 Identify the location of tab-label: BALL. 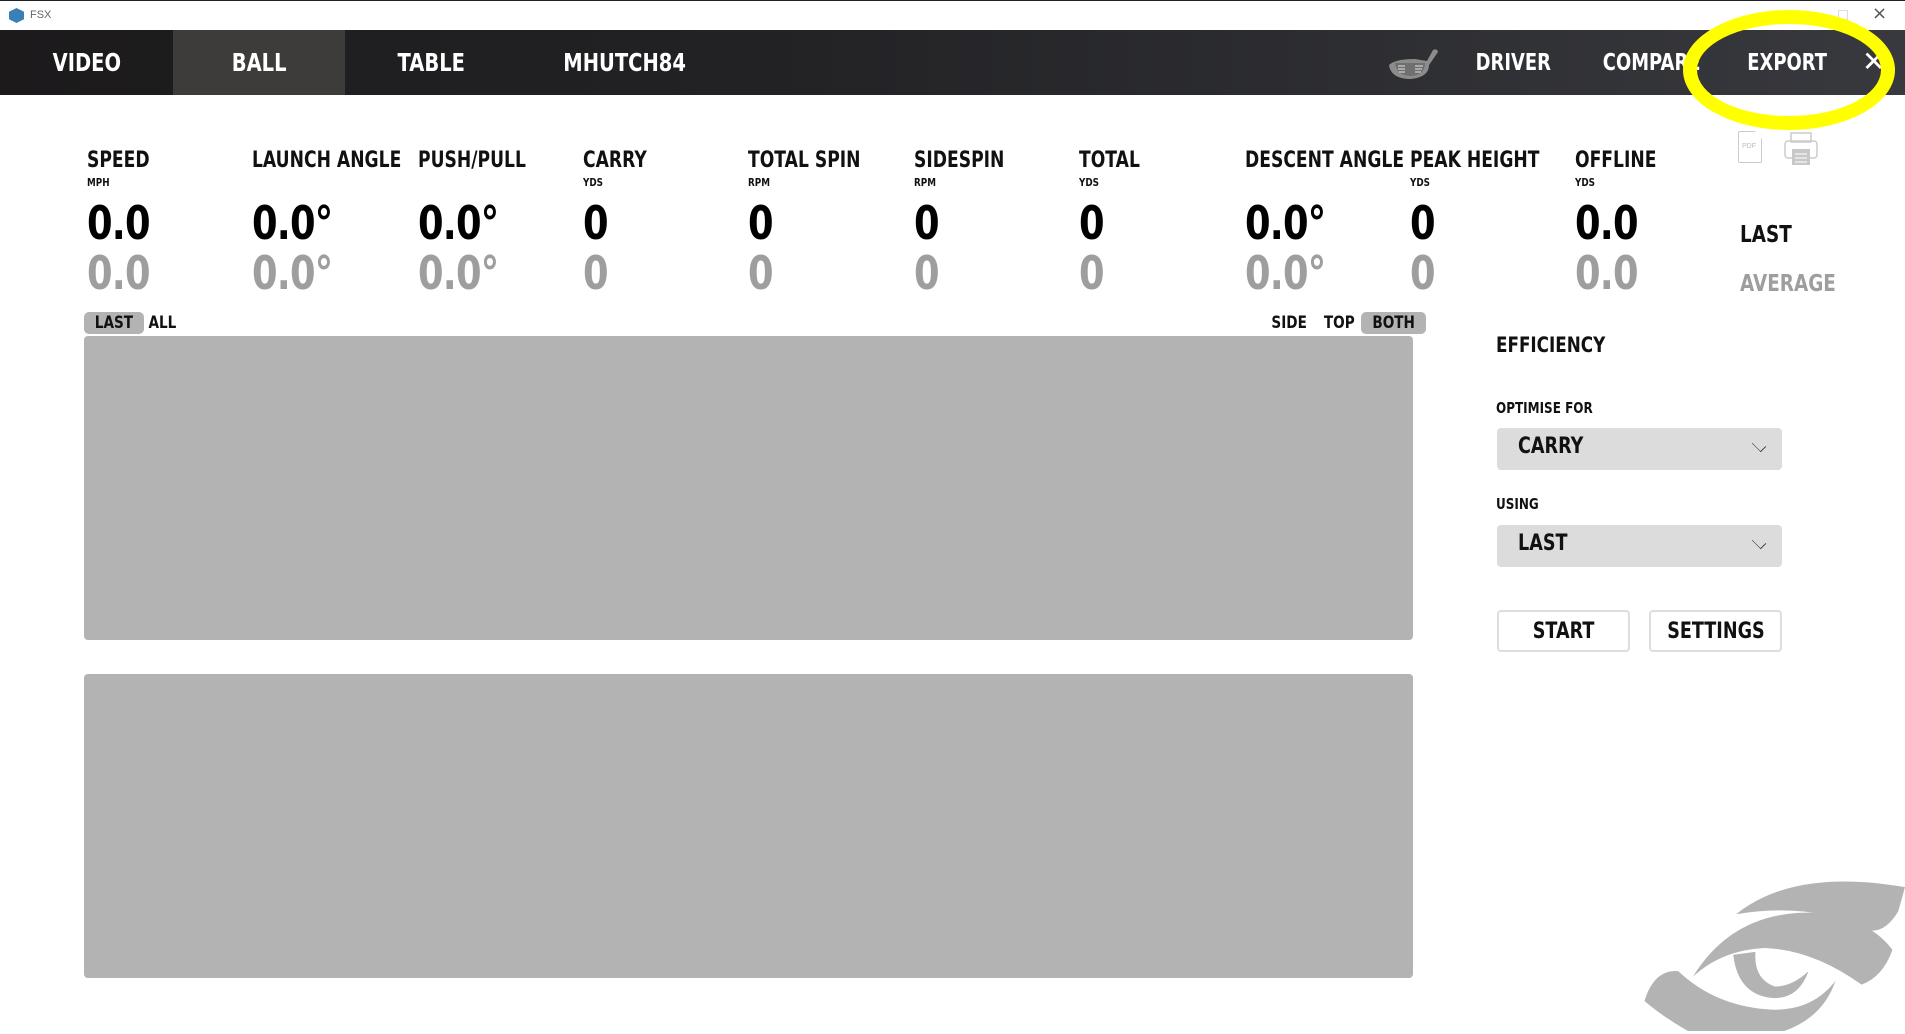
(259, 62).